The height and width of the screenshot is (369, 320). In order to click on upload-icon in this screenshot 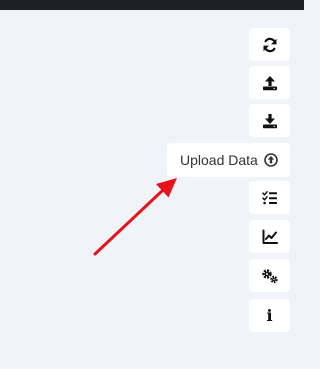, I will do `click(269, 82)`.